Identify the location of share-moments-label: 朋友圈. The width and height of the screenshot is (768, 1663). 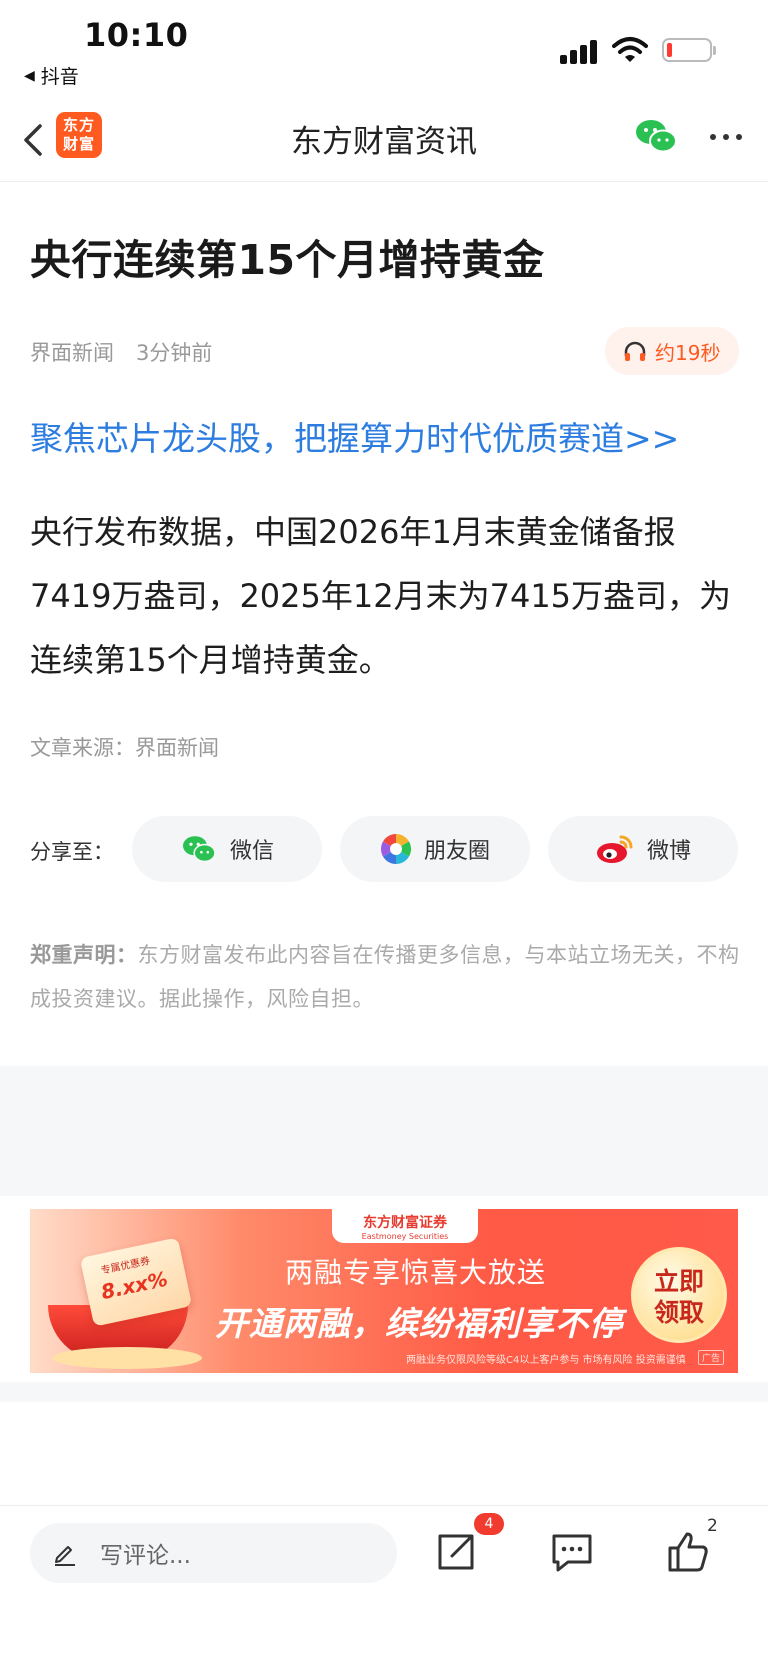
(456, 851).